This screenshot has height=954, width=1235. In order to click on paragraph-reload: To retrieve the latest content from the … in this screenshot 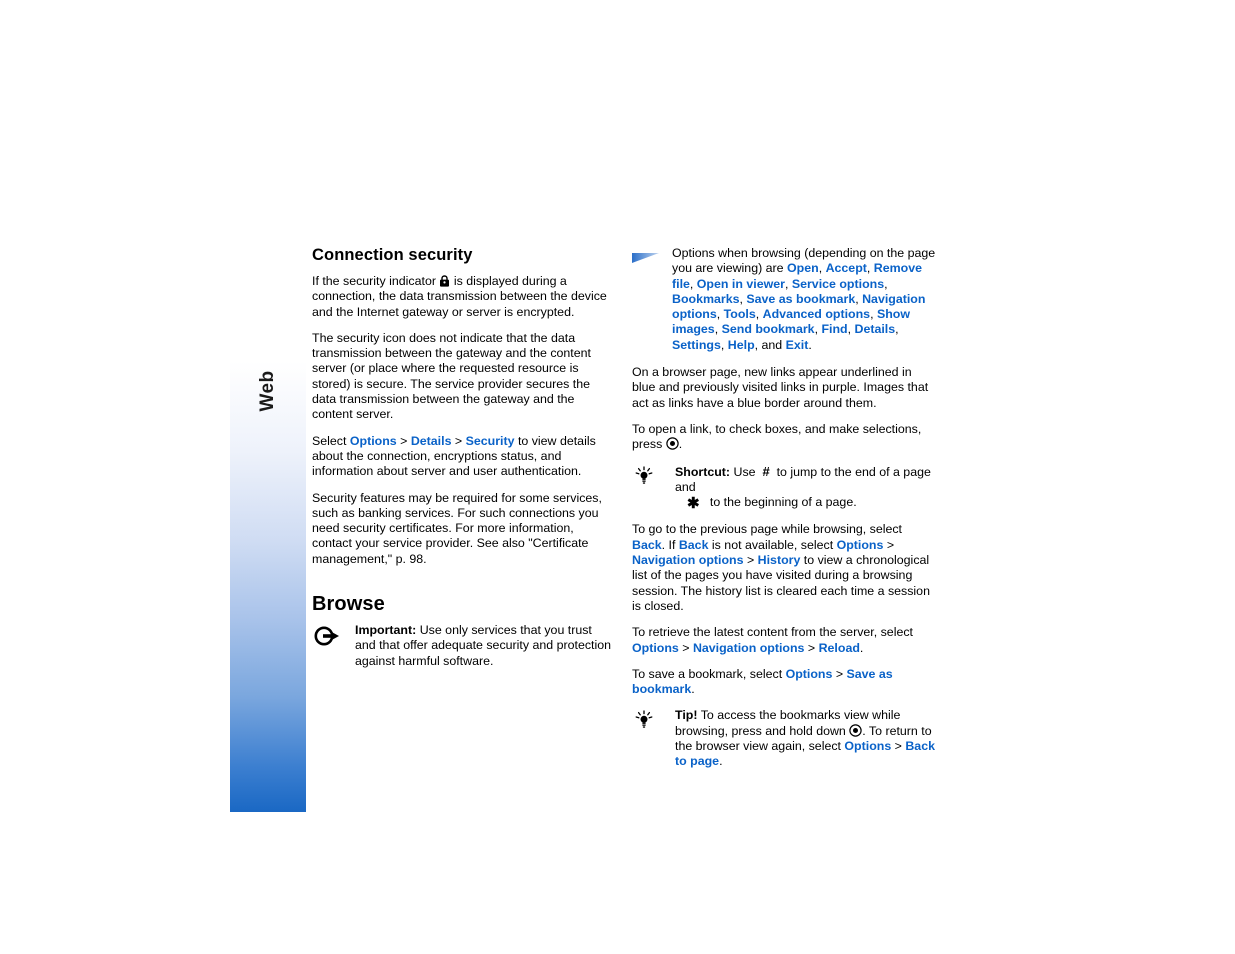, I will do `click(784, 640)`.